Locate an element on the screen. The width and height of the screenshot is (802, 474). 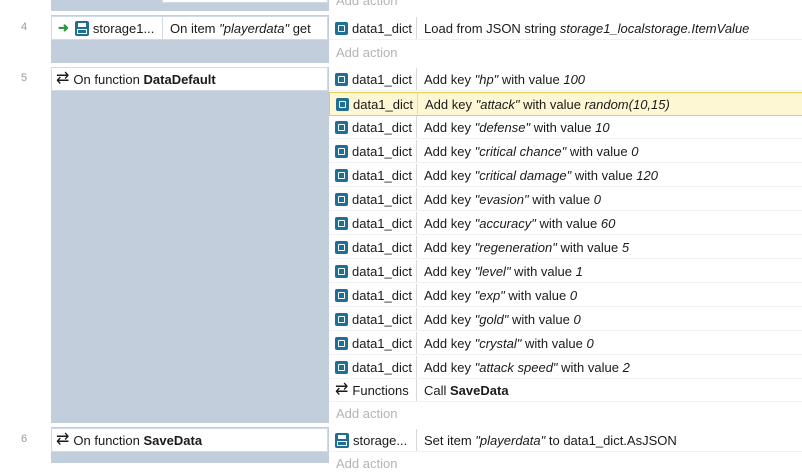
action-key: "level" is located at coordinates (492, 271).